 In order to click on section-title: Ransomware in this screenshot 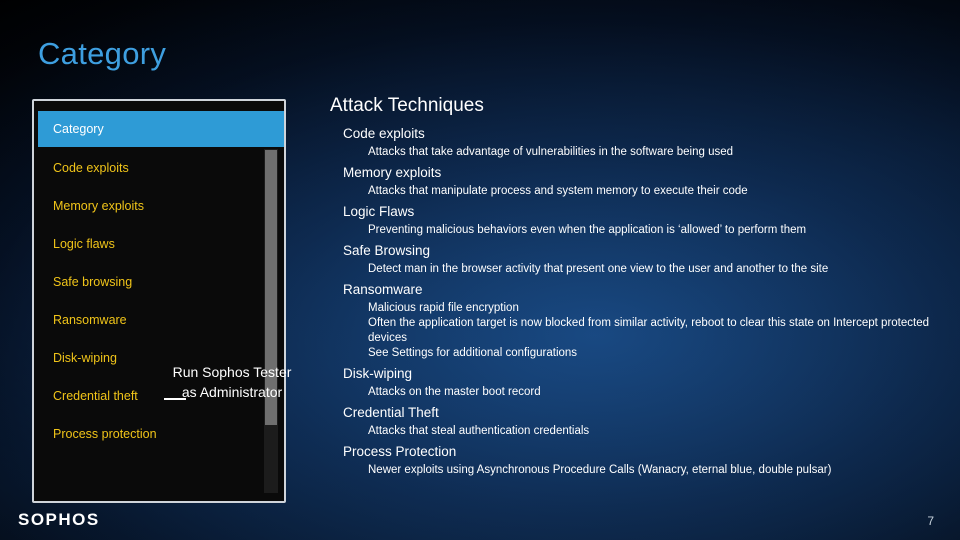, I will do `click(383, 289)`.